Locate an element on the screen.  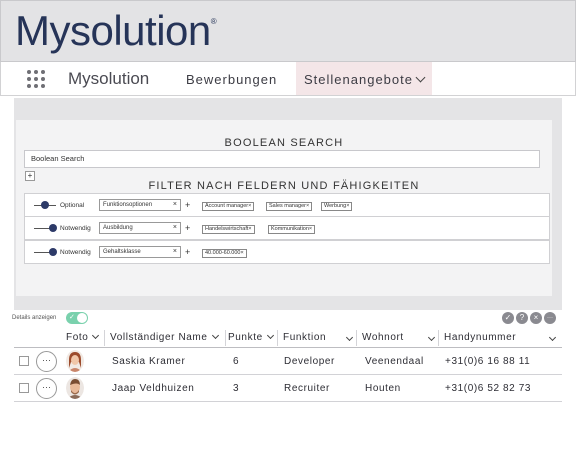
help-icon: ? is located at coordinates (522, 318).